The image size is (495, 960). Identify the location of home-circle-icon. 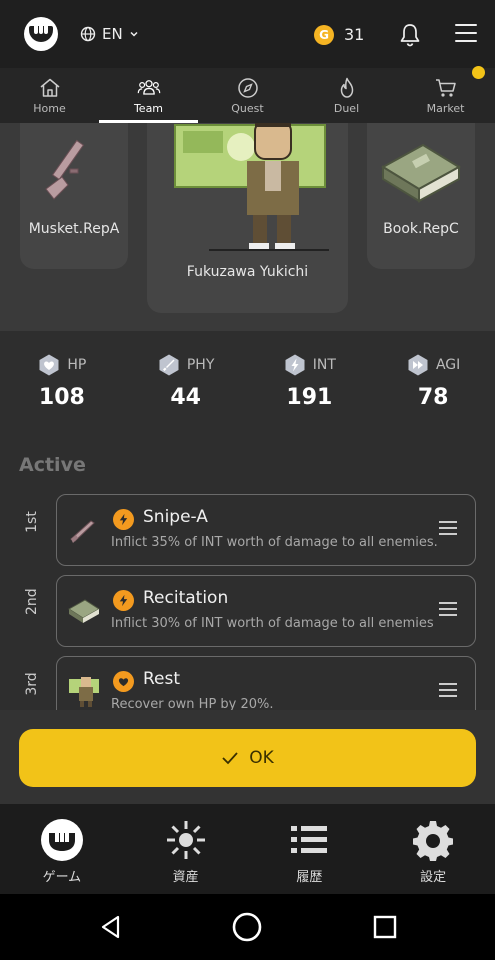
(247, 927).